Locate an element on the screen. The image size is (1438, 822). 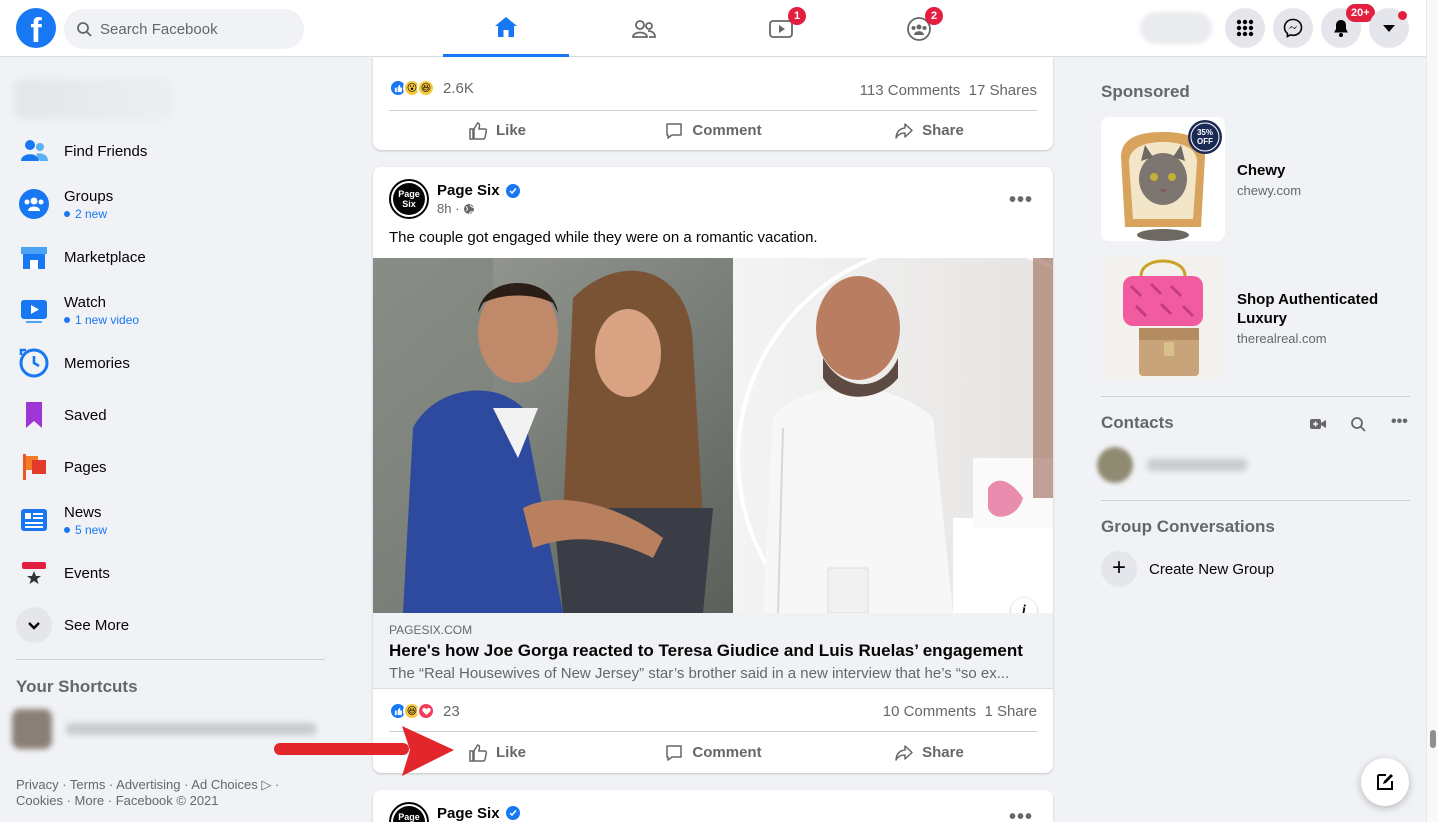
sidebar-item-groups: Groups 2 new is located at coordinates (64, 204).